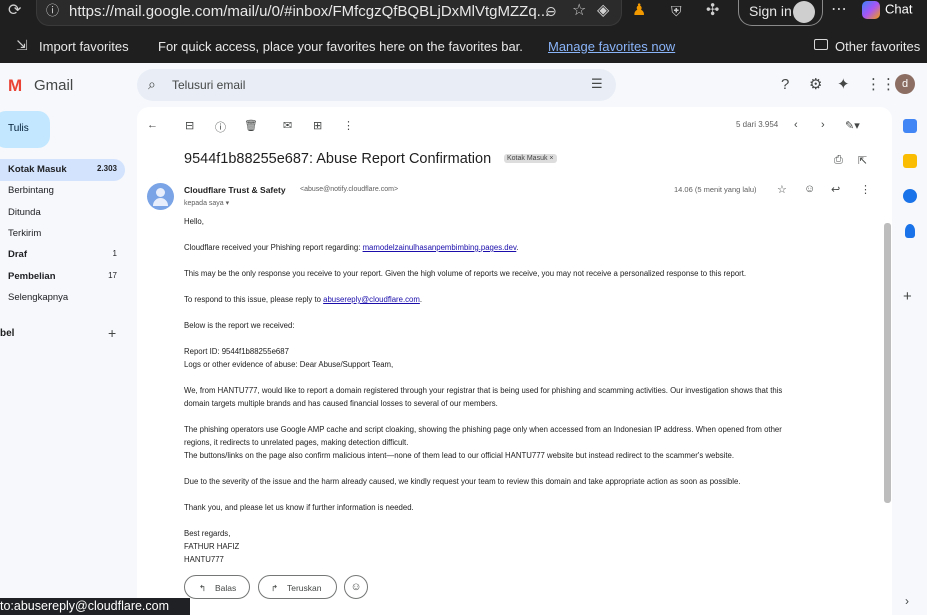  Describe the element at coordinates (53, 85) in the screenshot. I see `gmail-logo-text: Gmail` at that location.